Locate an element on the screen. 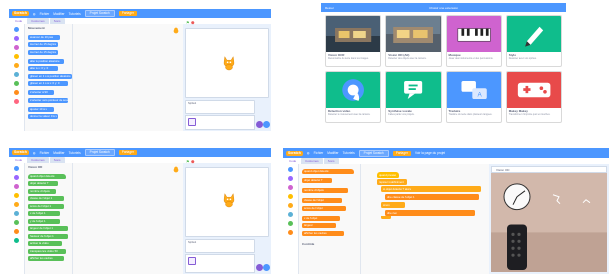  see-project-page-link: Voir la page du projet is located at coordinates (430, 153).